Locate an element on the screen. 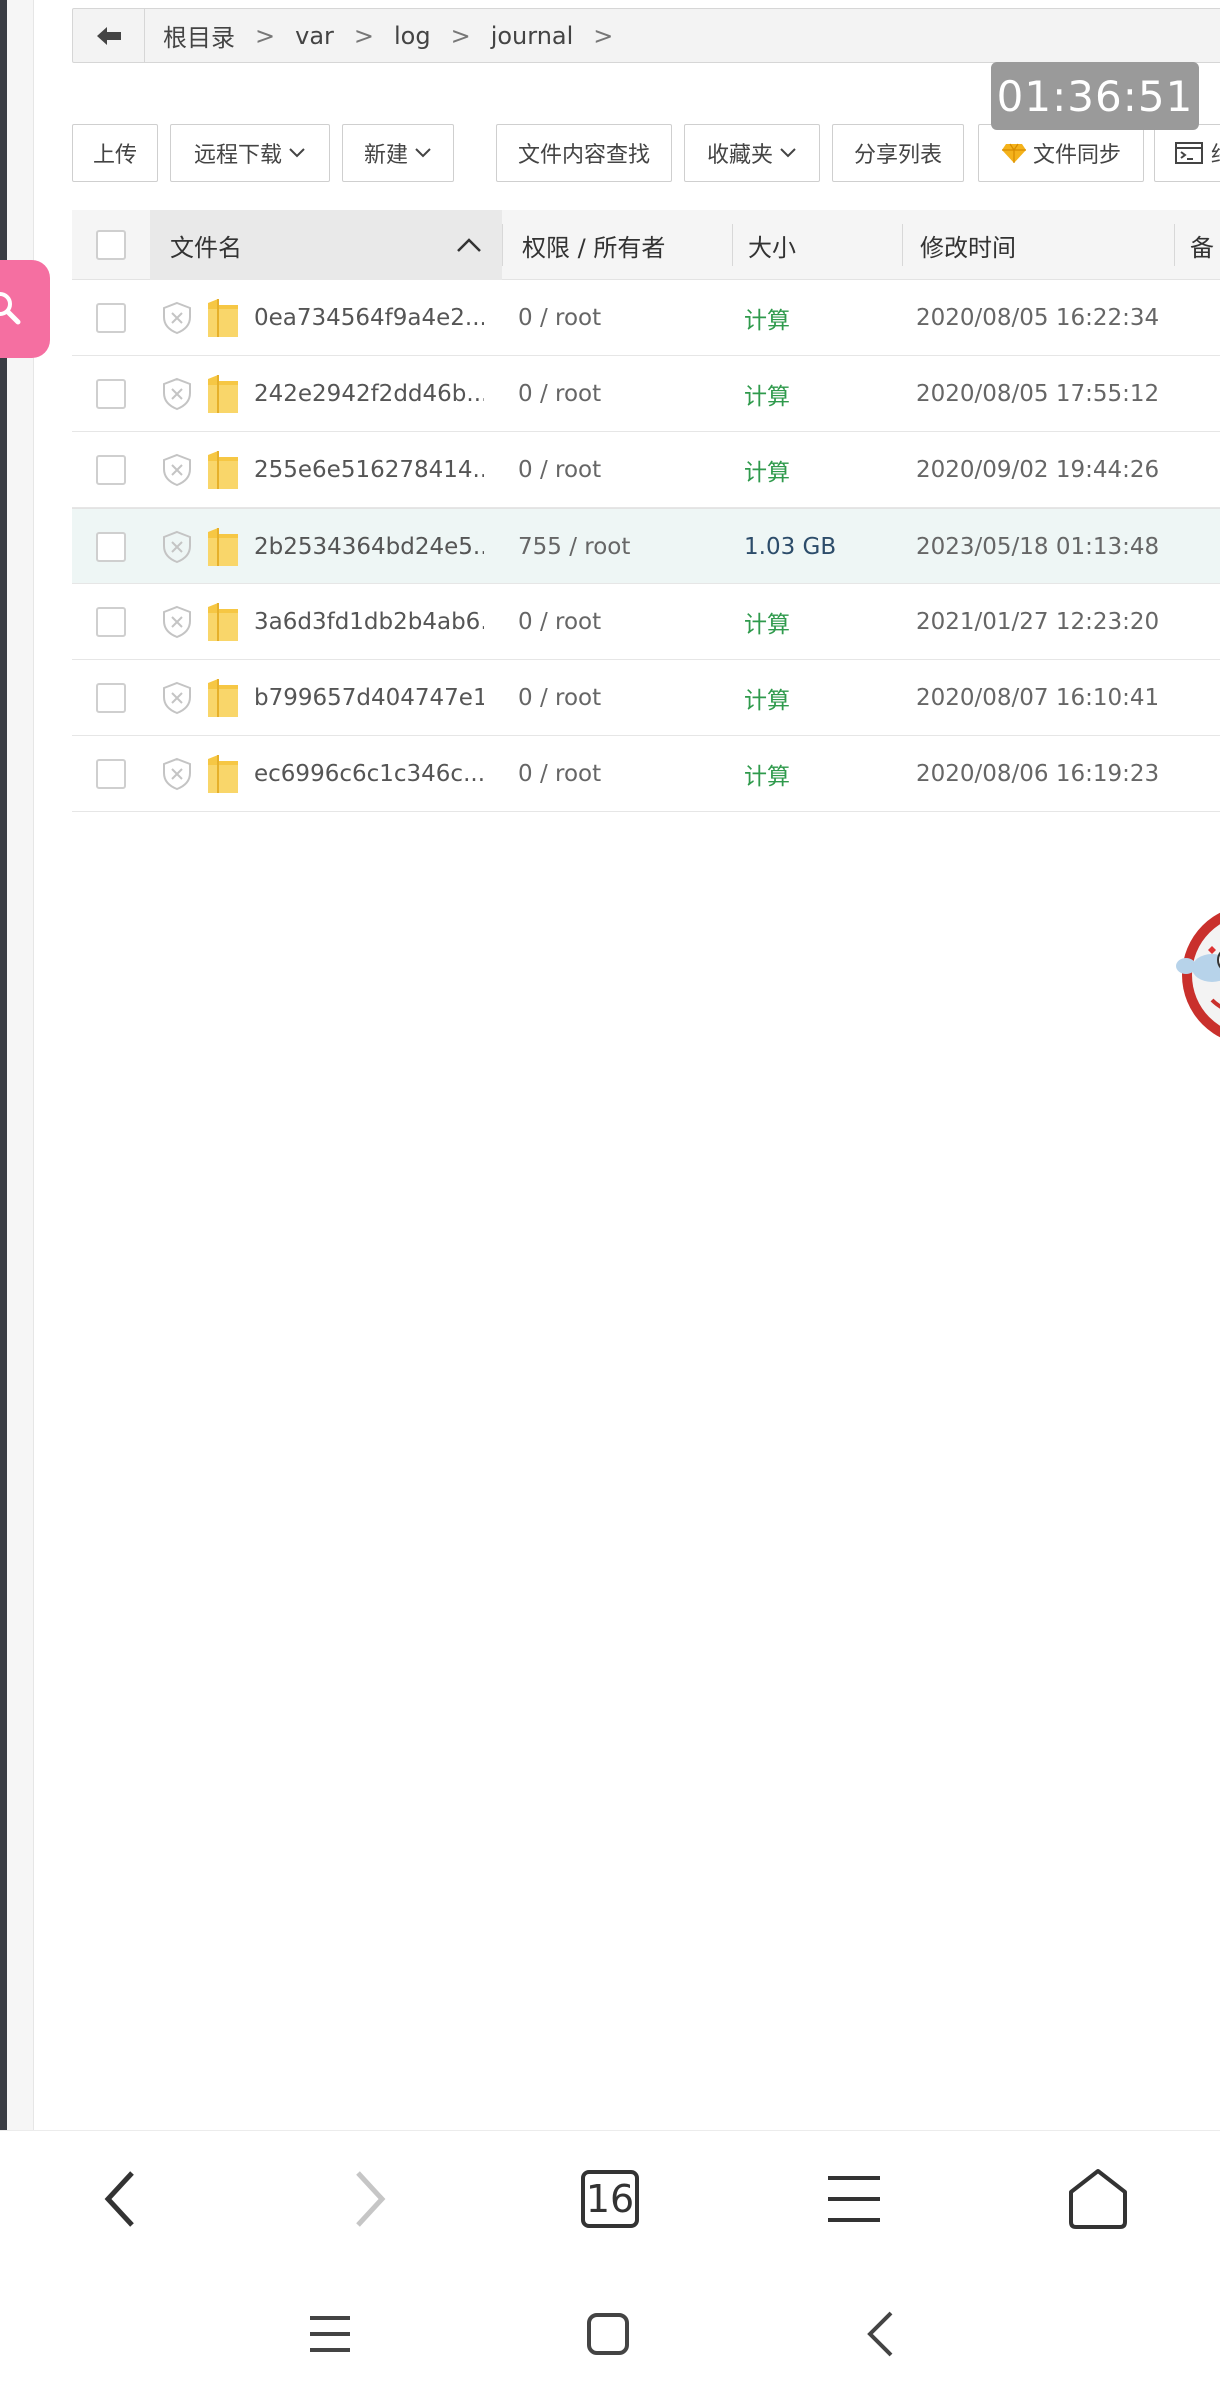 The height and width of the screenshot is (2408, 1220). upload-button: 上传 is located at coordinates (115, 153).